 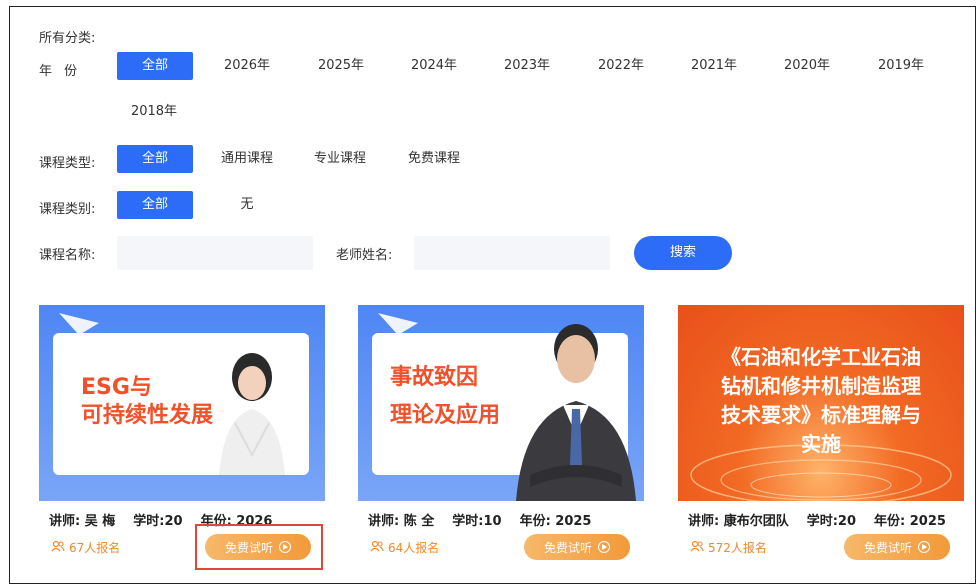 I want to click on type-option-general: 通用课程, so click(x=247, y=159).